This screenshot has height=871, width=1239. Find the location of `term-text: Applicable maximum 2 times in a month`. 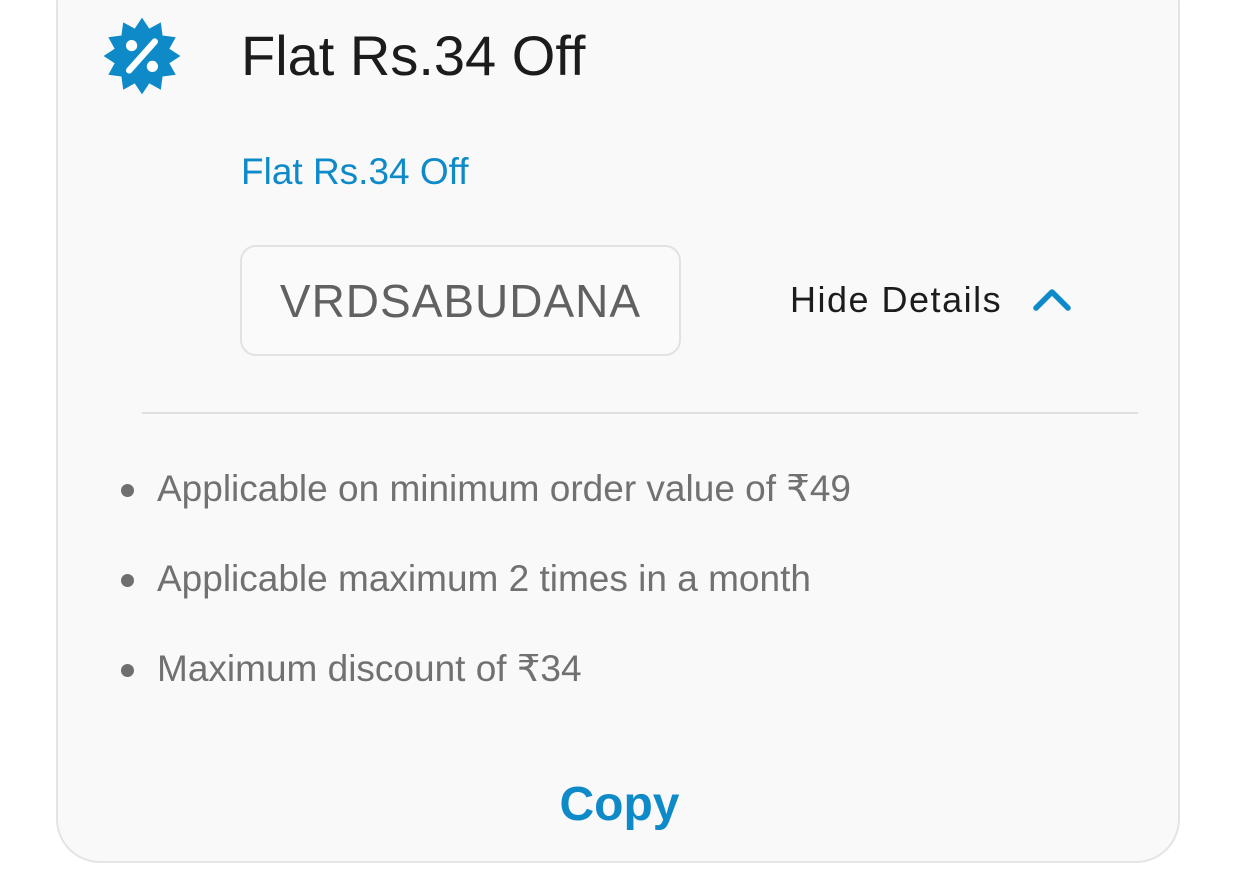

term-text: Applicable maximum 2 times in a month is located at coordinates (484, 578).